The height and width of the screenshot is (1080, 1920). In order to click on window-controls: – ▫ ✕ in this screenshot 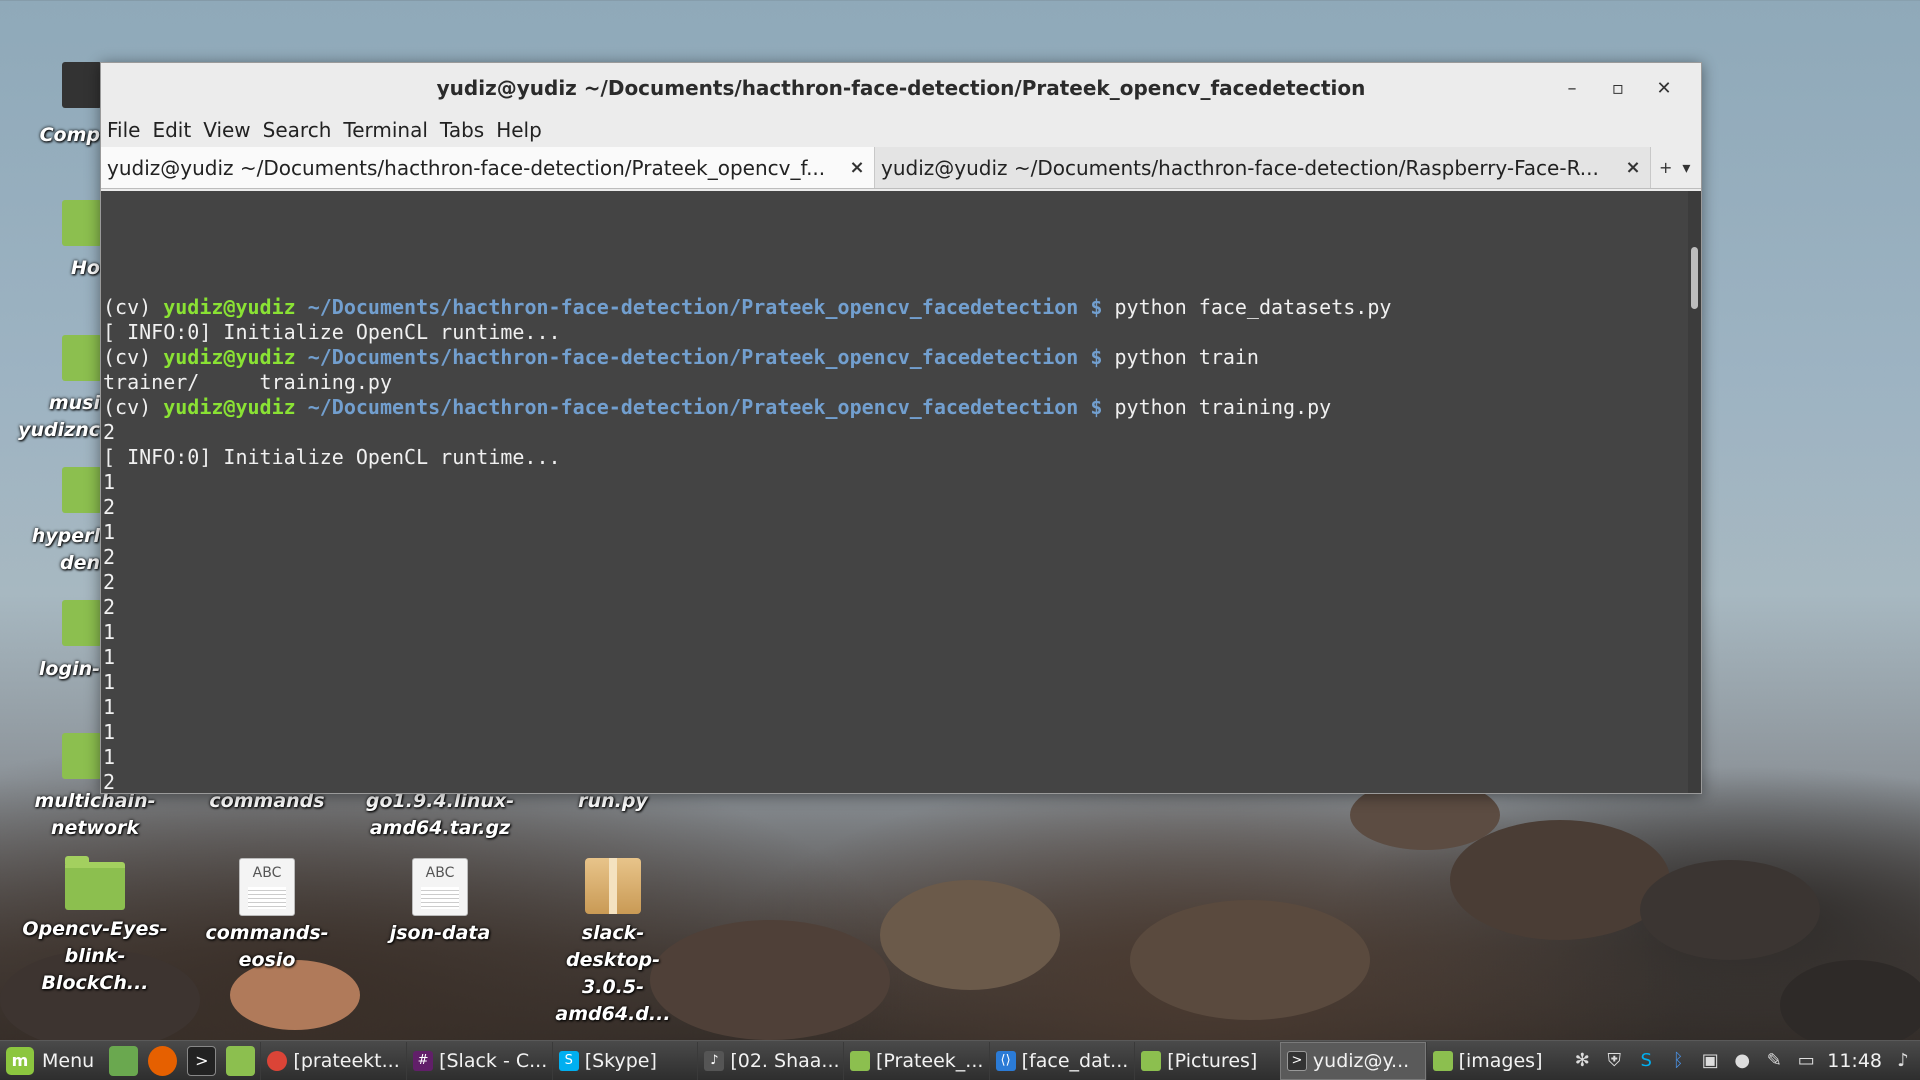, I will do `click(1618, 88)`.